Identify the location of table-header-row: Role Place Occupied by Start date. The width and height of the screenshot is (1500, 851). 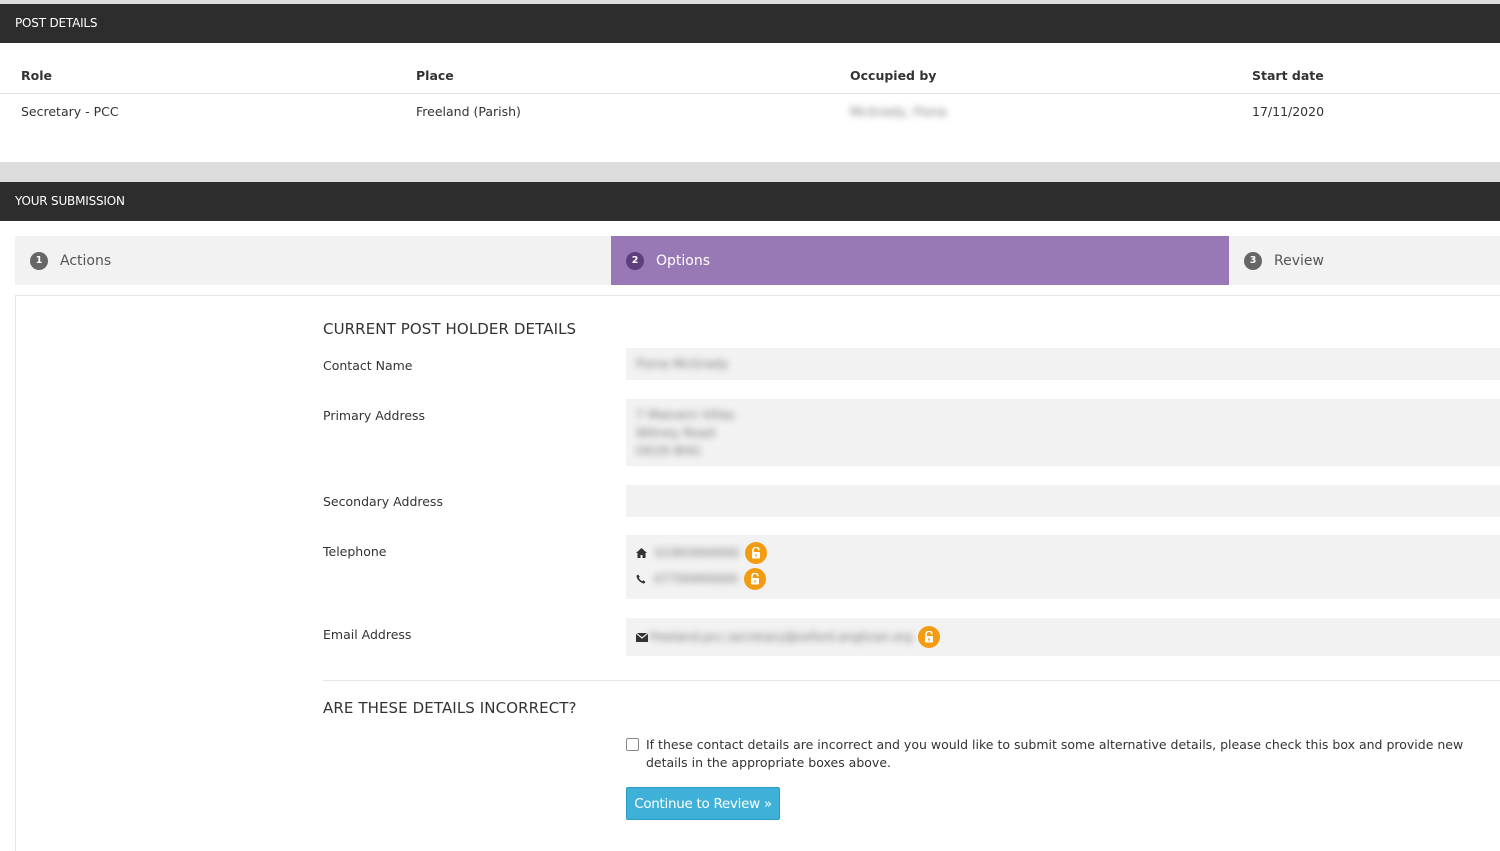
(750, 68).